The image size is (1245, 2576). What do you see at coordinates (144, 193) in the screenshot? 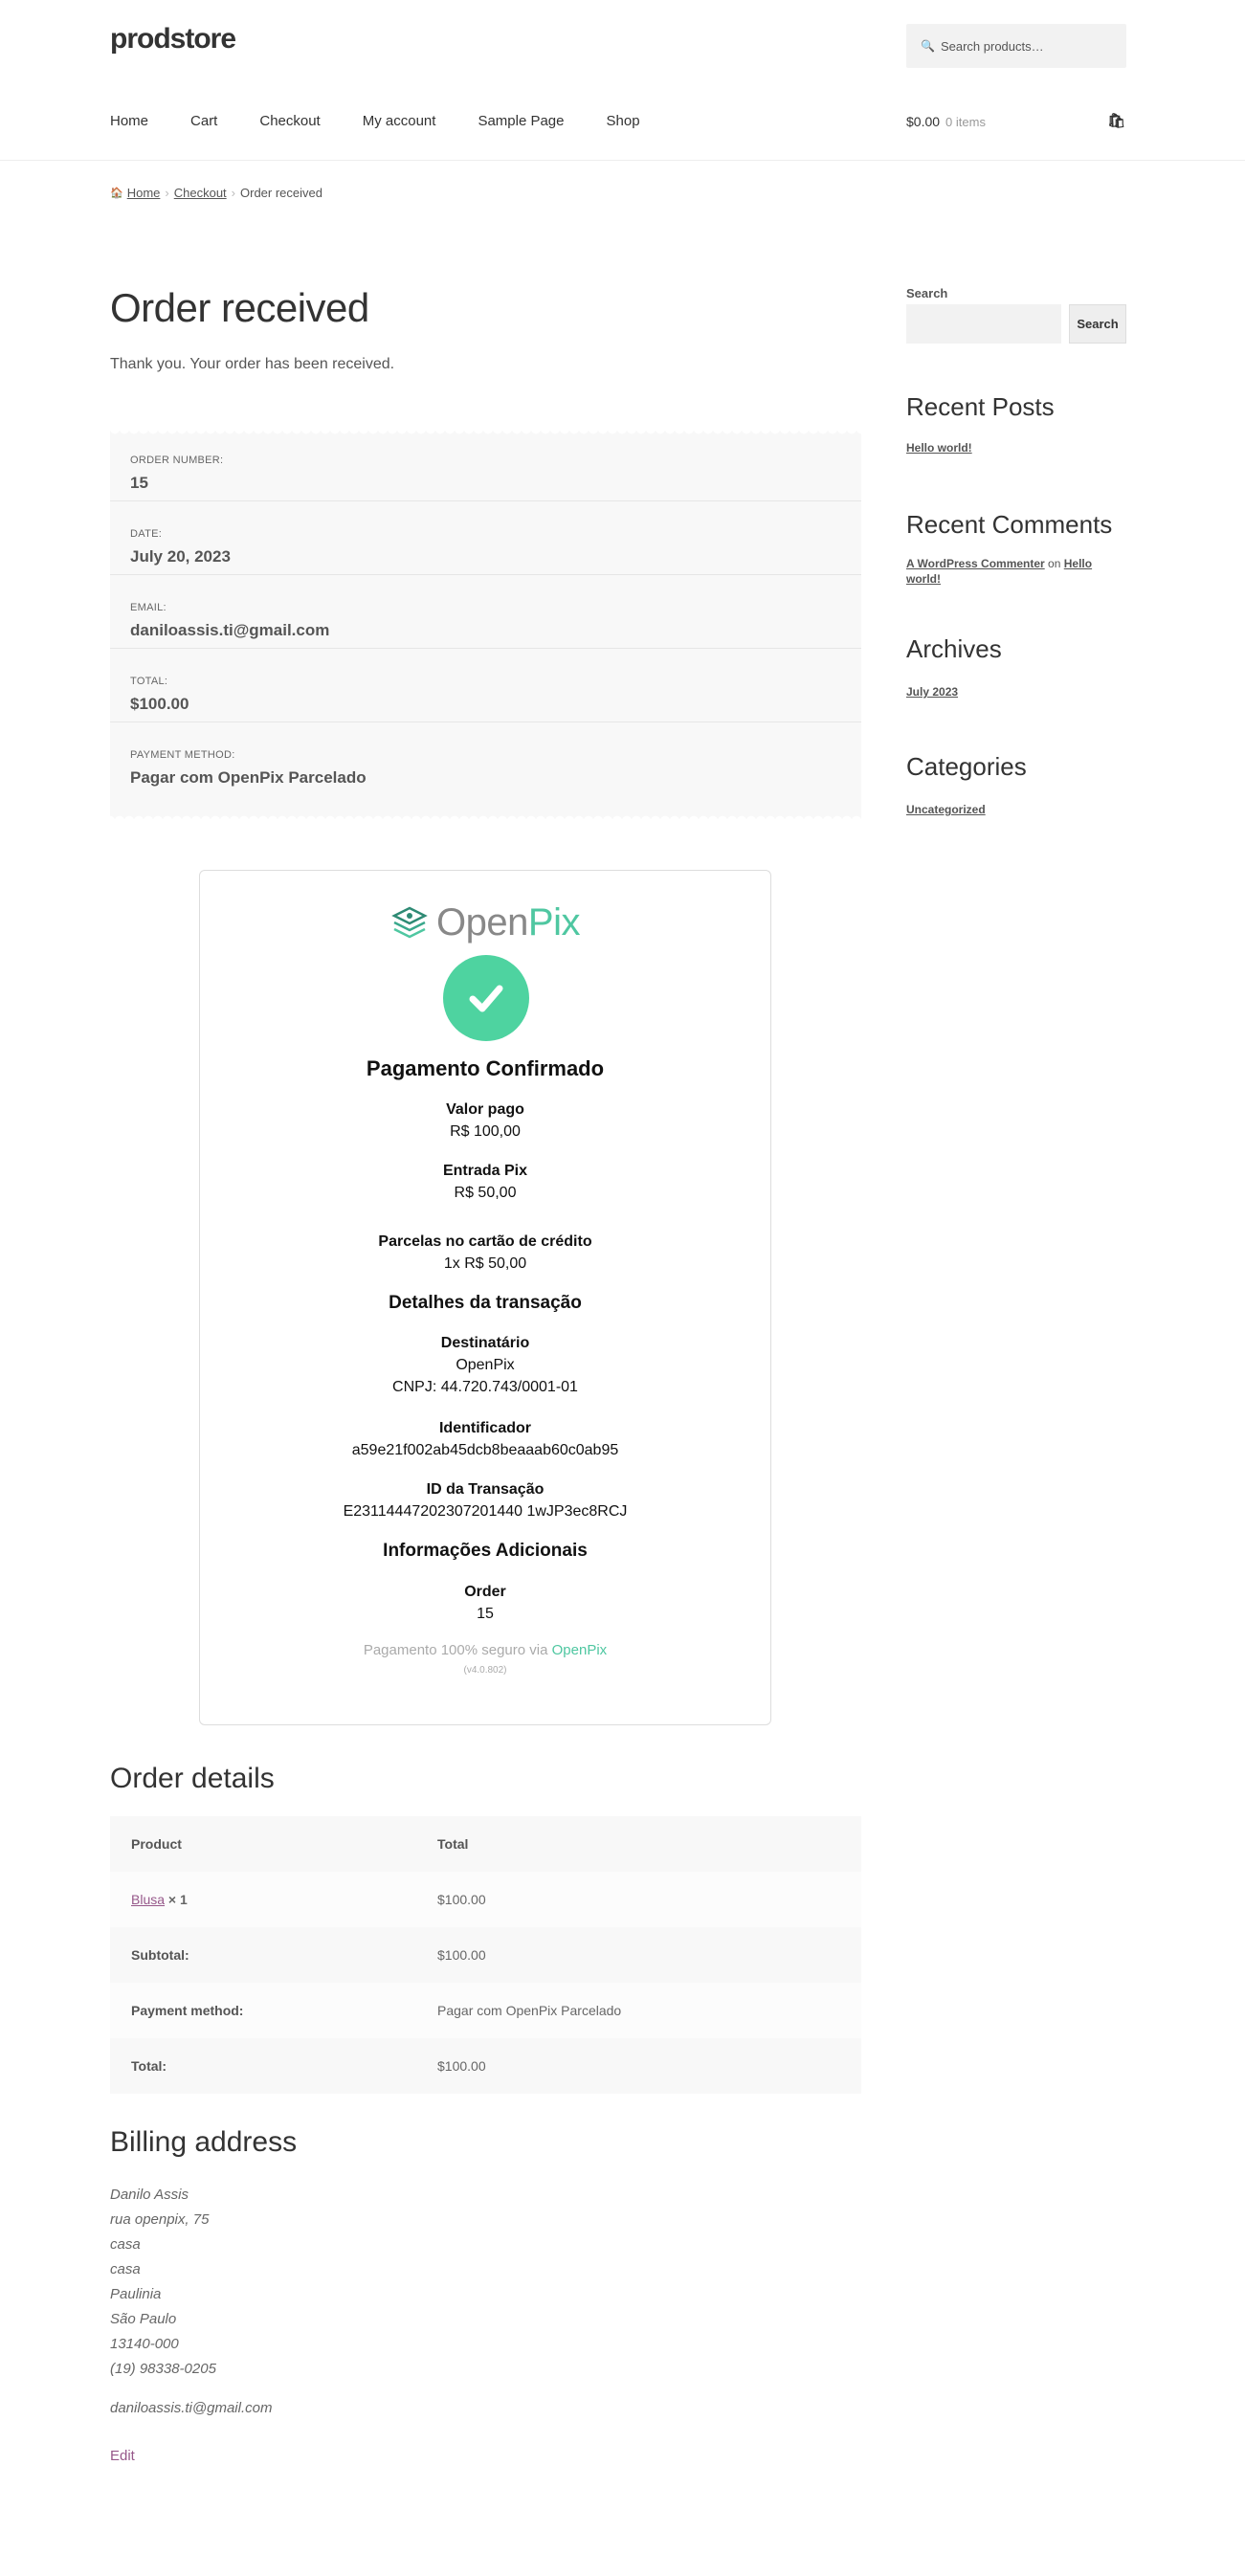
I see `breadcrumb-home: Home` at bounding box center [144, 193].